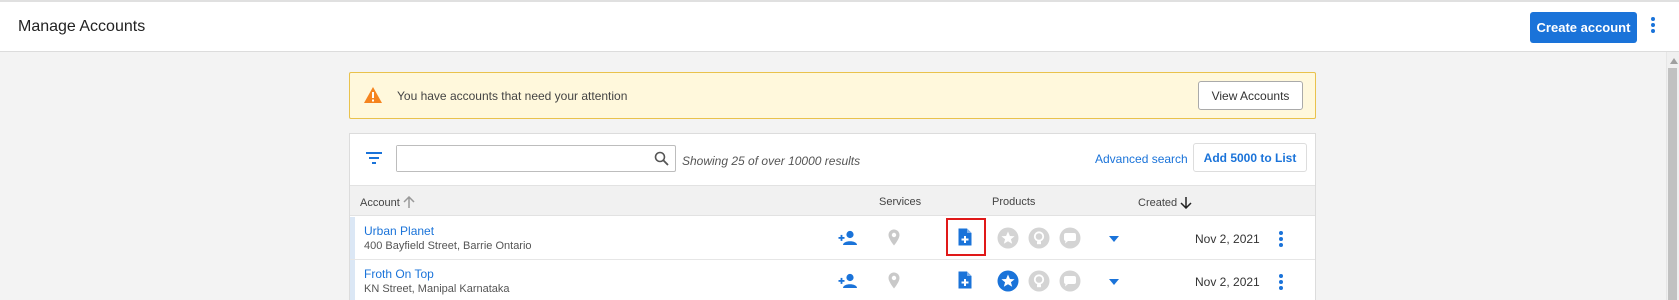 This screenshot has width=1679, height=300. What do you see at coordinates (82, 26) in the screenshot?
I see `page-title: Manage Accounts` at bounding box center [82, 26].